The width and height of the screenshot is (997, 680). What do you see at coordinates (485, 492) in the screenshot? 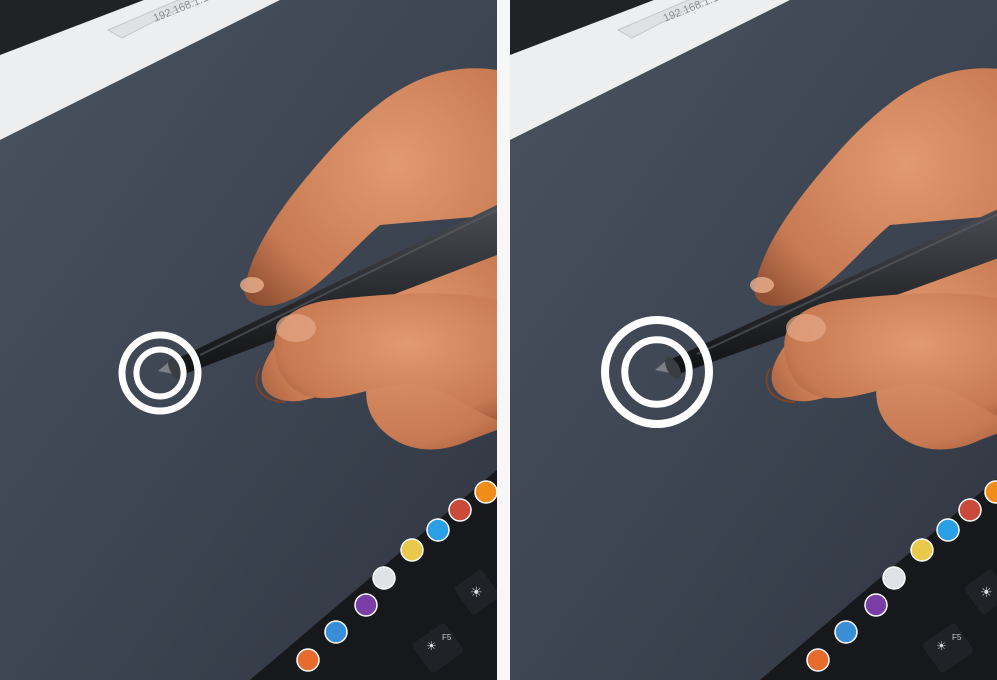
I see `vlc-icon` at bounding box center [485, 492].